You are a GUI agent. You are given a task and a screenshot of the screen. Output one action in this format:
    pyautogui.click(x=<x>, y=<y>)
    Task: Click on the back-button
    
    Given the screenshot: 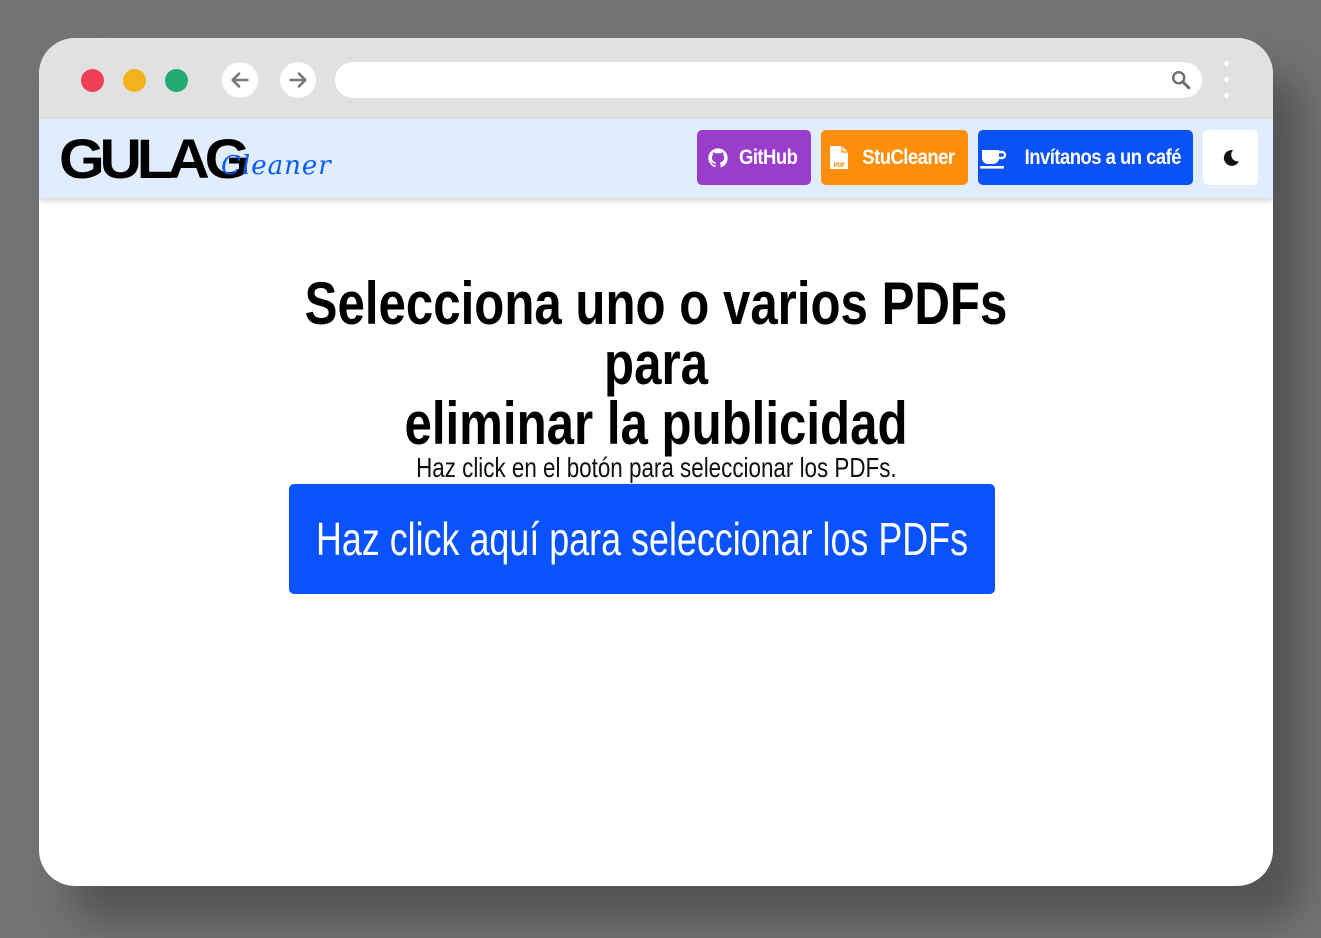 What is the action you would take?
    pyautogui.click(x=240, y=80)
    